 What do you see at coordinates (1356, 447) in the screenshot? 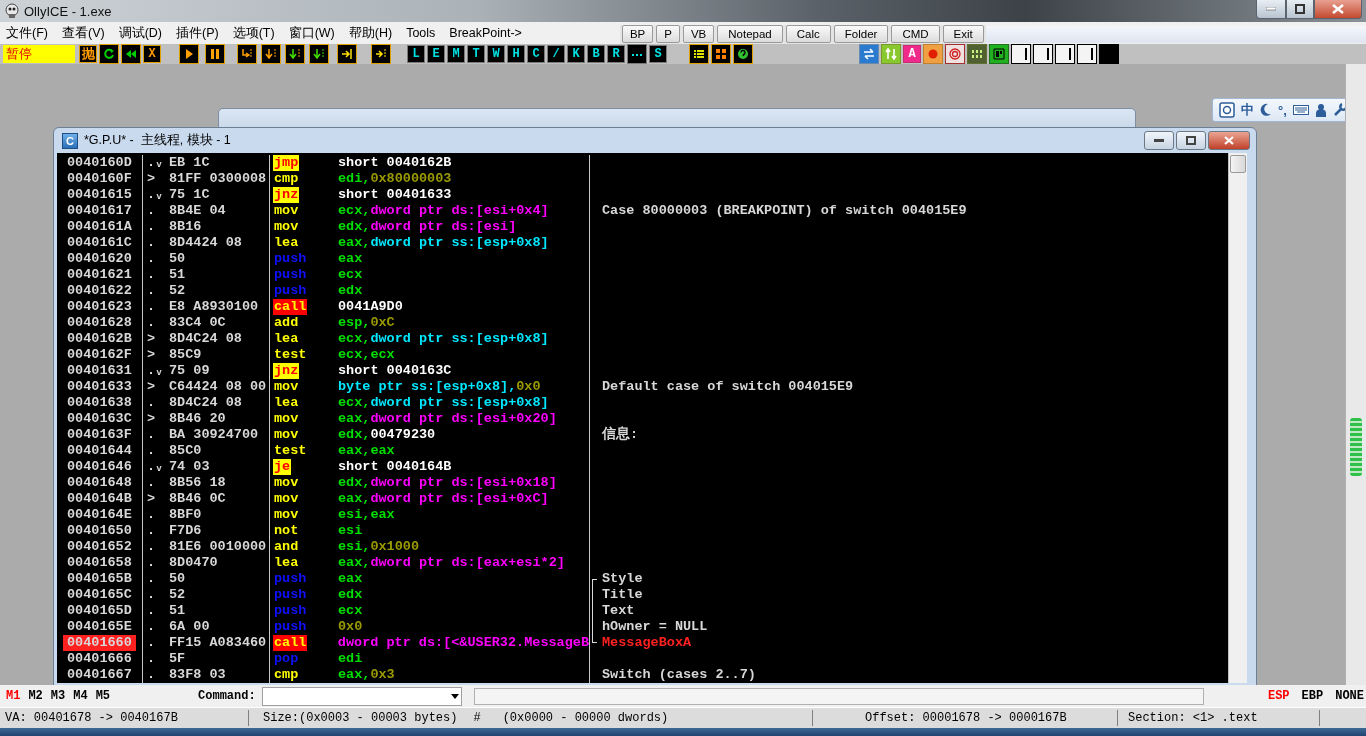
I see `gripper` at bounding box center [1356, 447].